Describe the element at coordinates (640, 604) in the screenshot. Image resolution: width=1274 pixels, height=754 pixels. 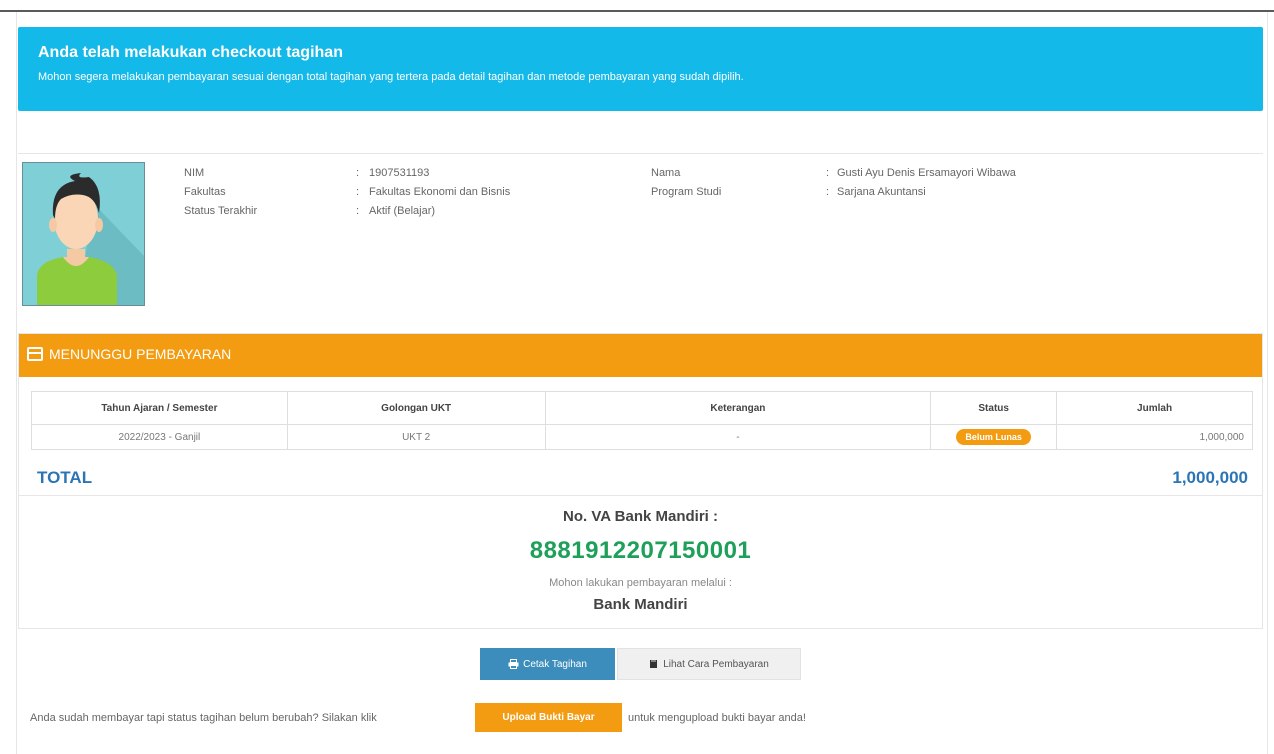
I see `va-bank-name: Bank Mandiri` at that location.